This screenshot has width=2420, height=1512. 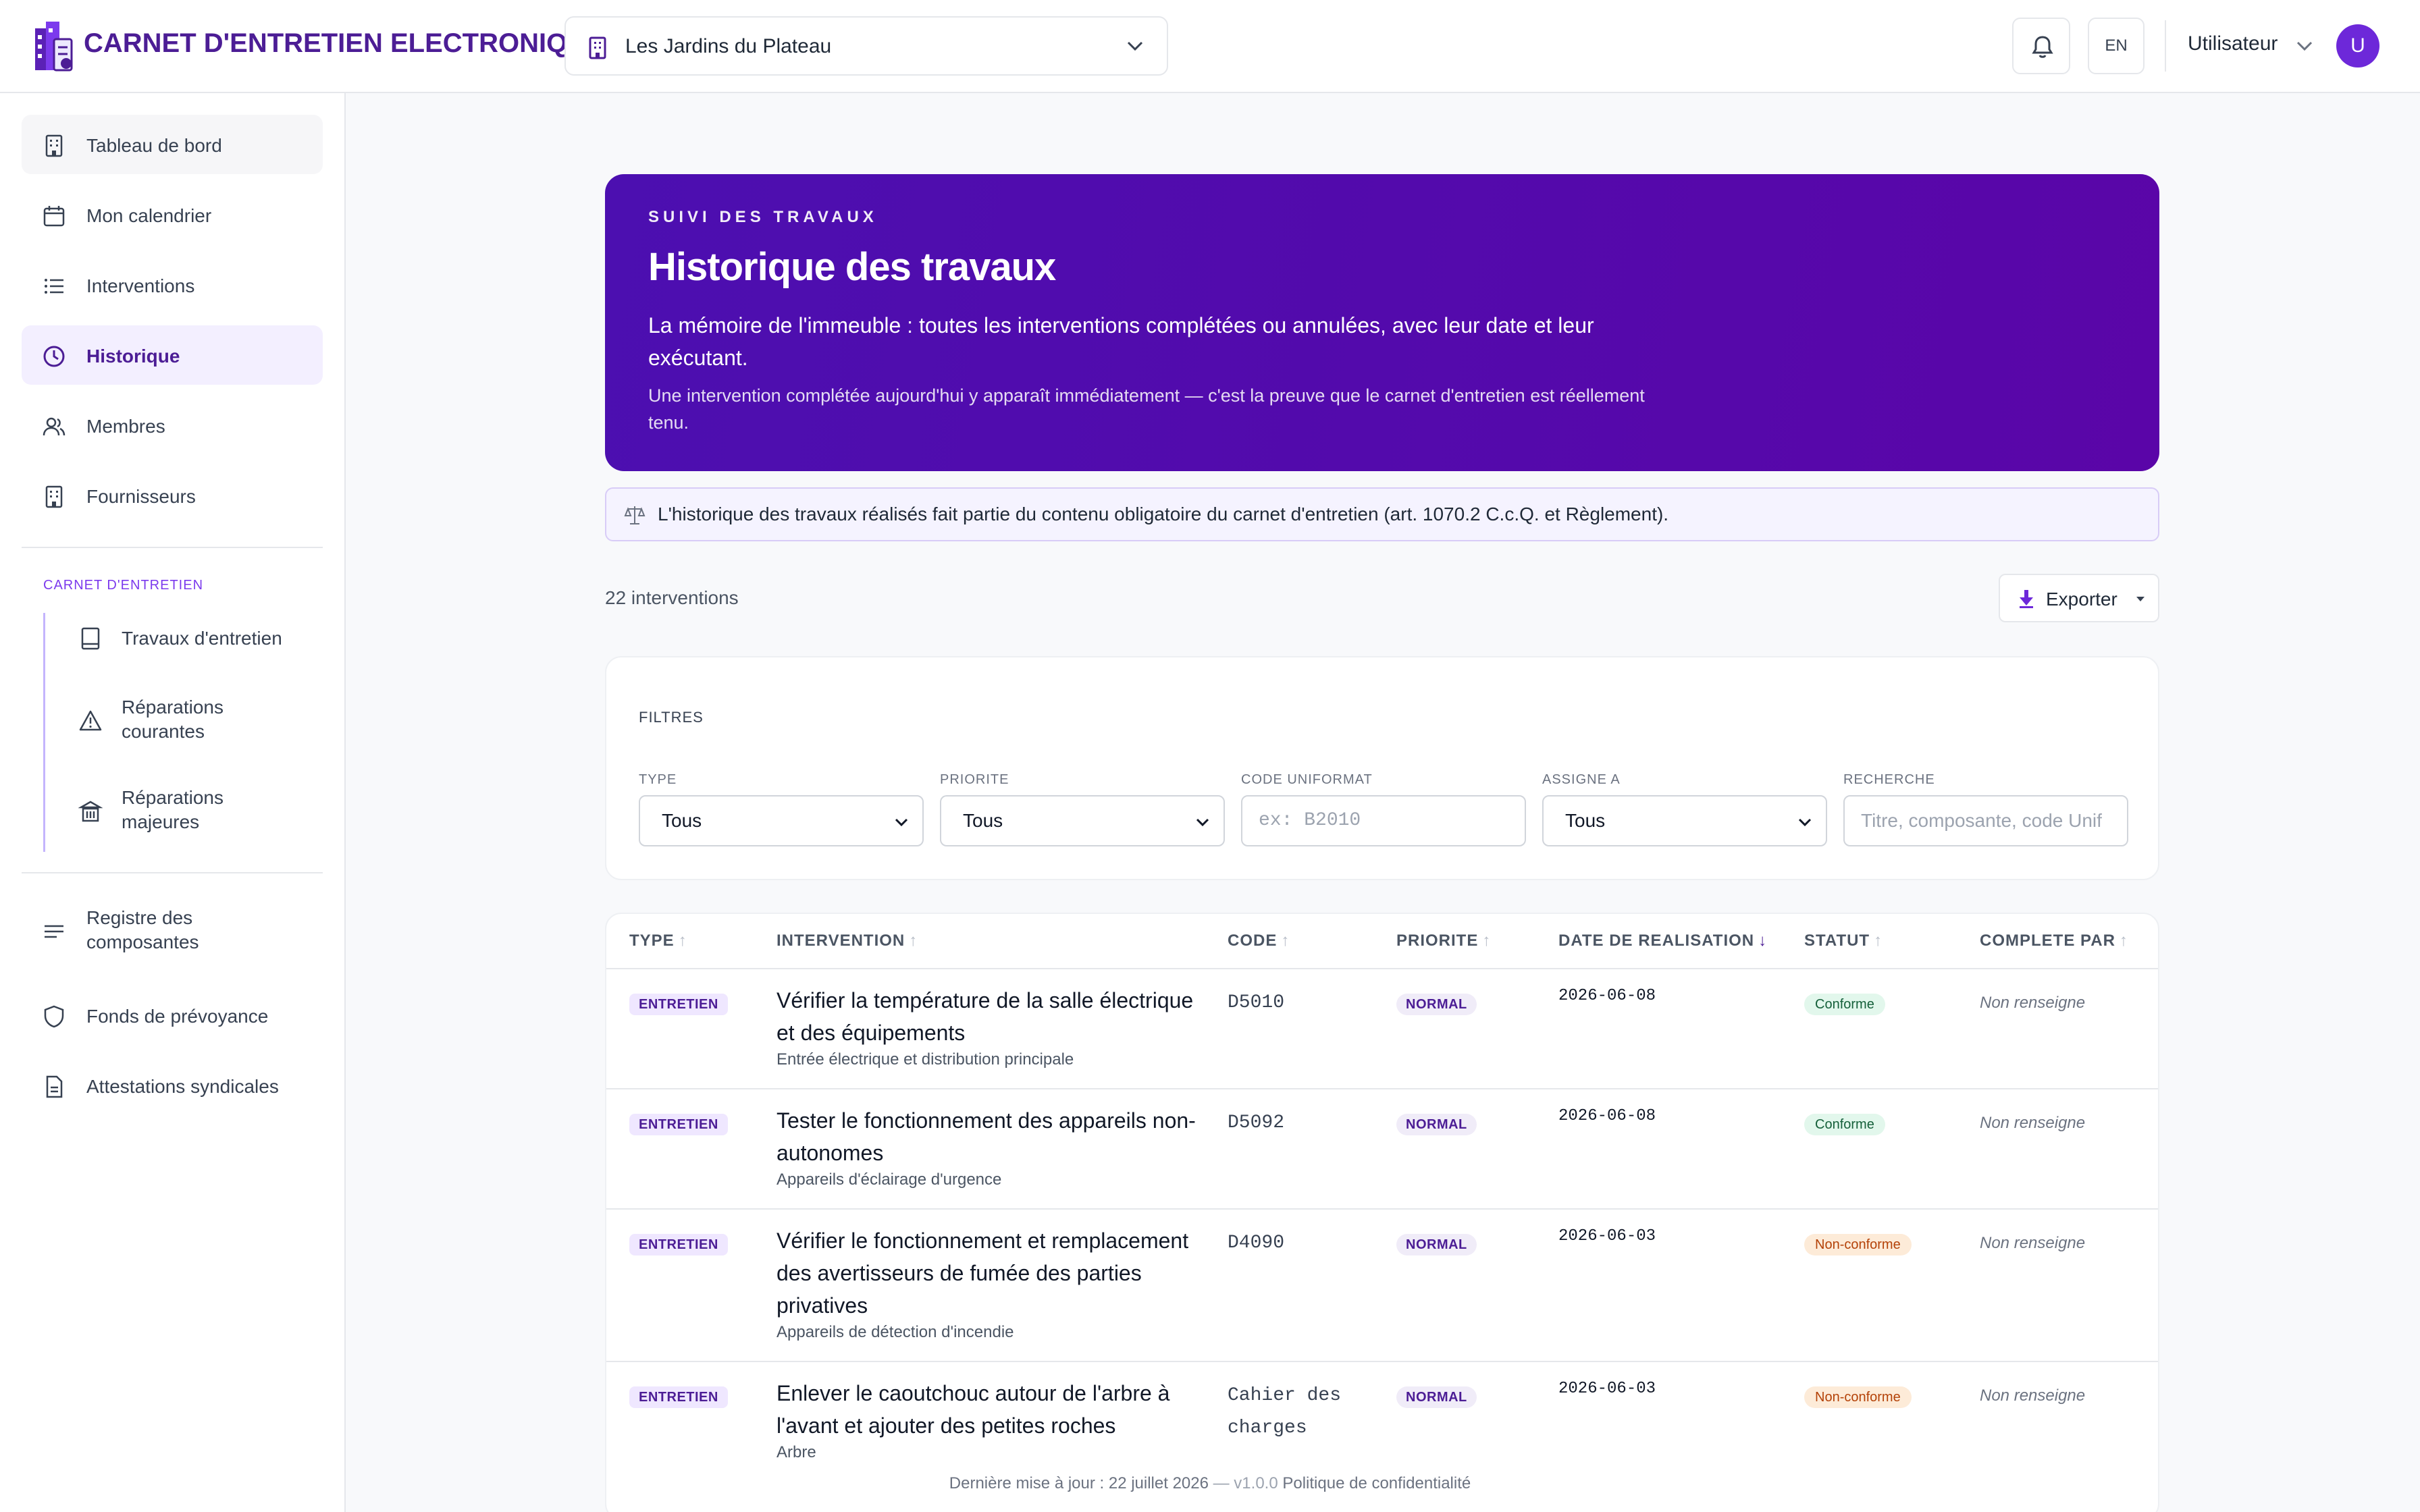 I want to click on sidebar-item-label: Historique, so click(x=133, y=356).